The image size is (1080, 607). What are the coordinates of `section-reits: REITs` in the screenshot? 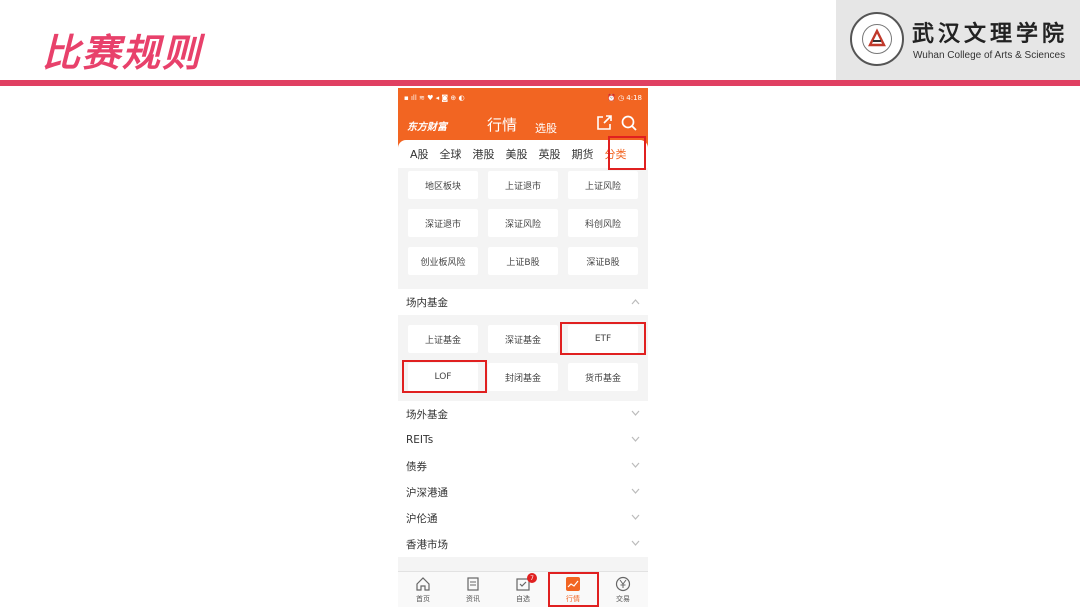 It's located at (523, 440).